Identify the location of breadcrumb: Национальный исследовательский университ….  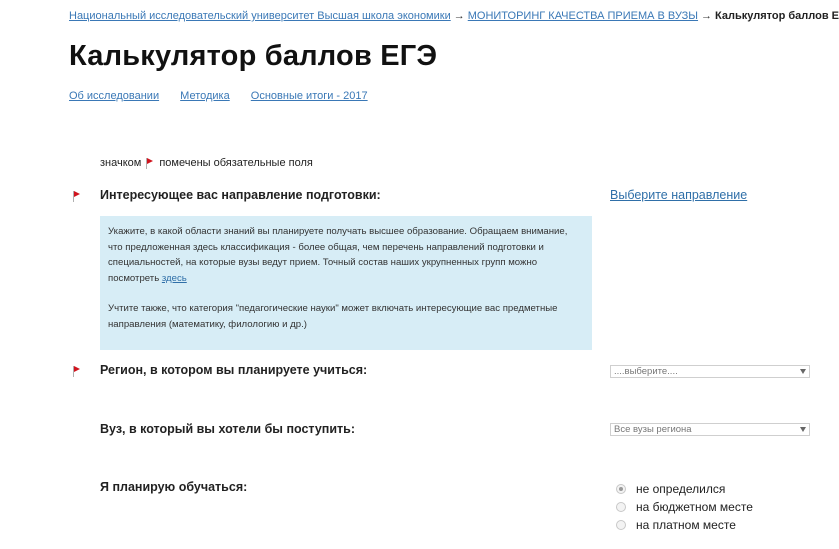
(454, 16).